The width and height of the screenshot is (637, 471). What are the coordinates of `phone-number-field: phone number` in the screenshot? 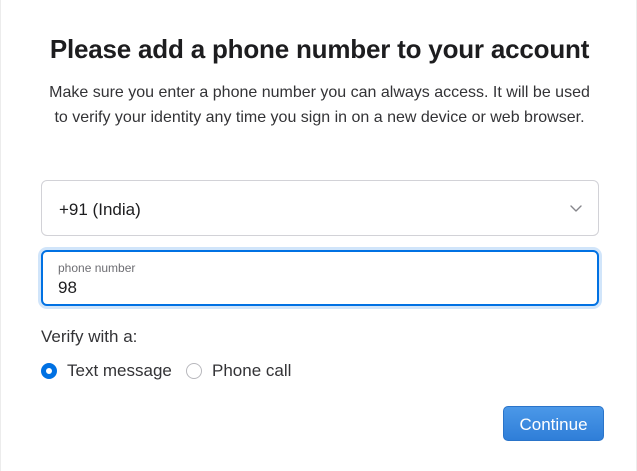 It's located at (320, 278).